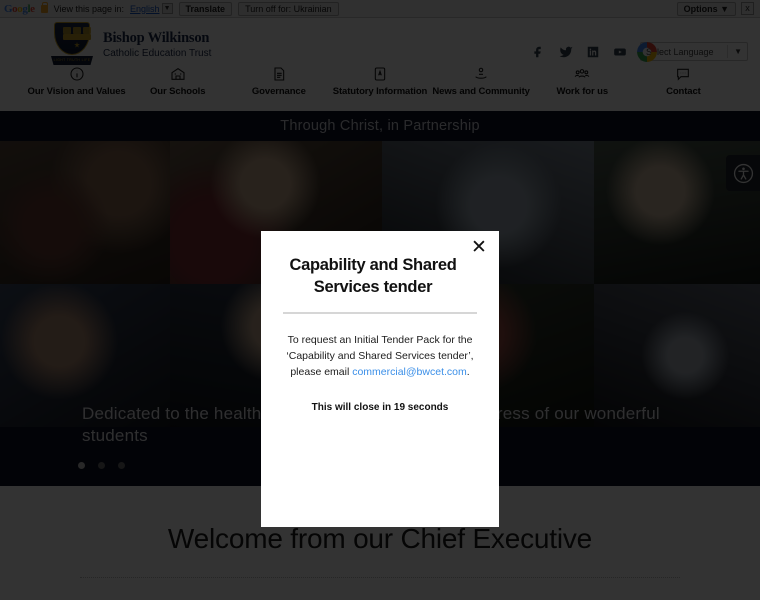 The image size is (760, 600). What do you see at coordinates (409, 372) in the screenshot?
I see `email-link: commercial@bwcet.com` at bounding box center [409, 372].